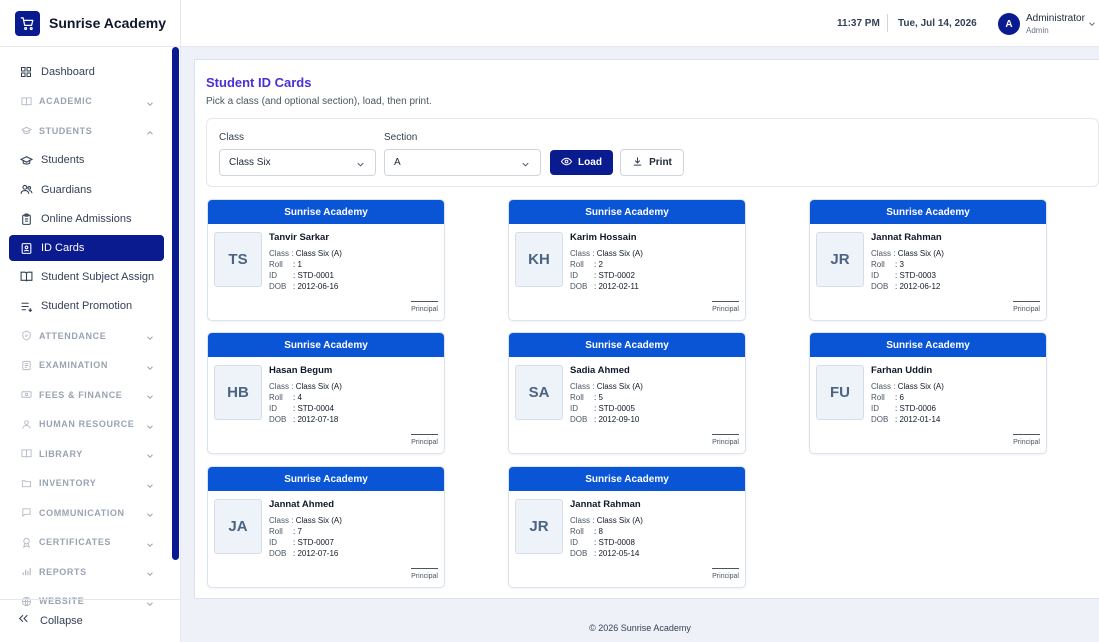  What do you see at coordinates (86, 572) in the screenshot?
I see `sidebar-section-reports: REPORTS` at bounding box center [86, 572].